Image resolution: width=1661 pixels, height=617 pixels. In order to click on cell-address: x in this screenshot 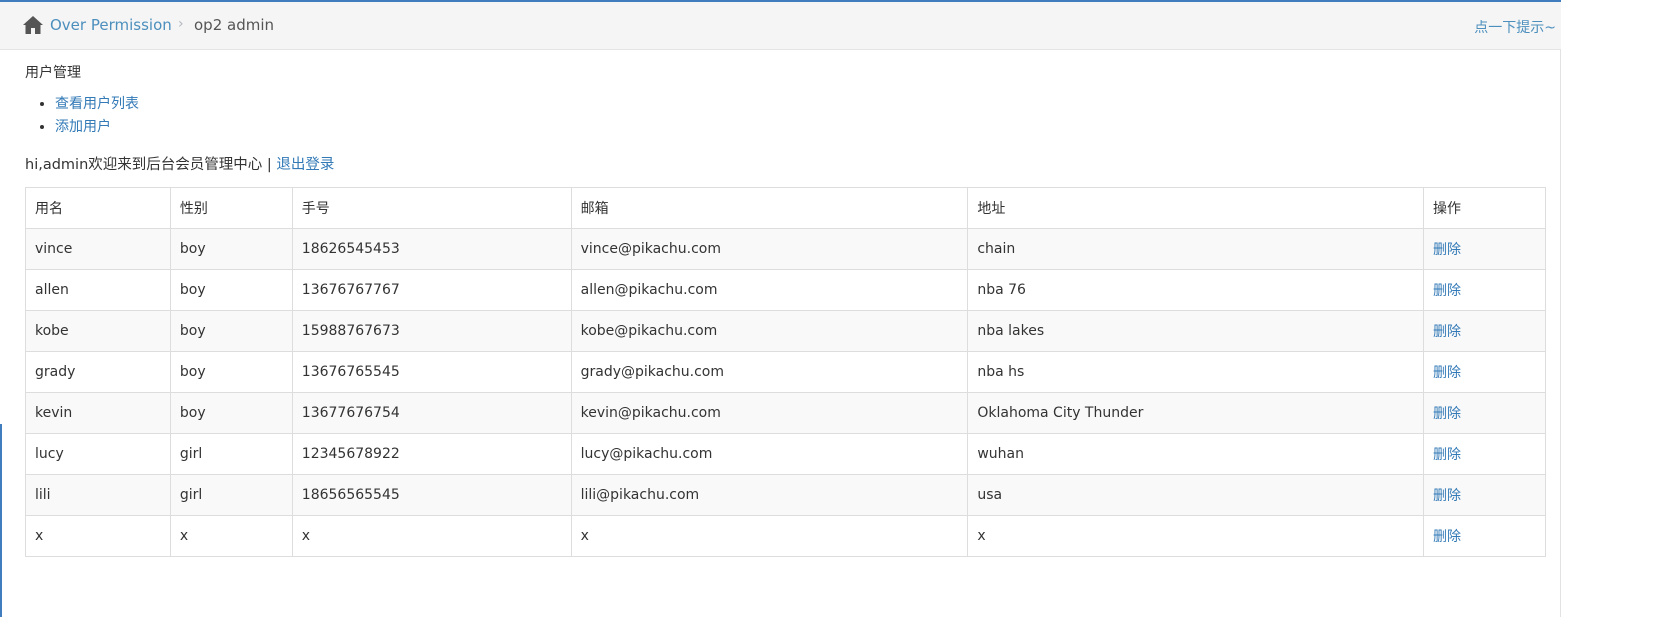, I will do `click(1196, 536)`.